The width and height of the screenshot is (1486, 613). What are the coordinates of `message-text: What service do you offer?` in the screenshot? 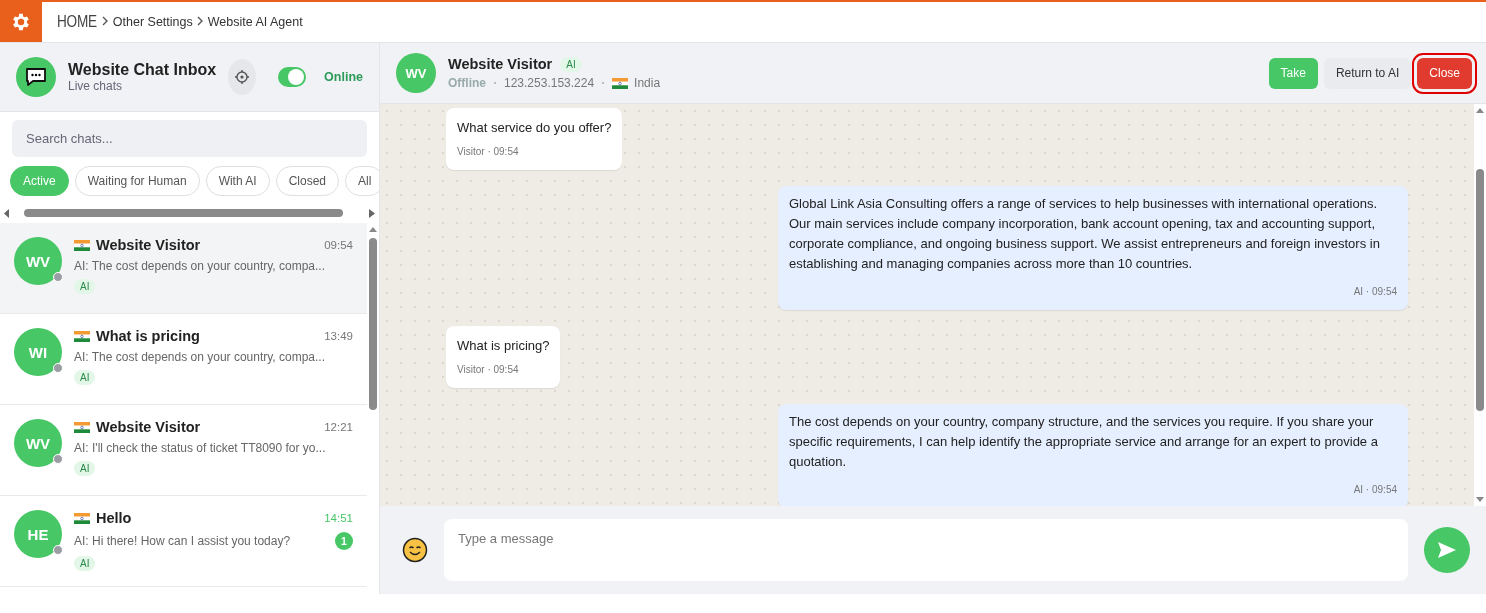 It's located at (534, 128).